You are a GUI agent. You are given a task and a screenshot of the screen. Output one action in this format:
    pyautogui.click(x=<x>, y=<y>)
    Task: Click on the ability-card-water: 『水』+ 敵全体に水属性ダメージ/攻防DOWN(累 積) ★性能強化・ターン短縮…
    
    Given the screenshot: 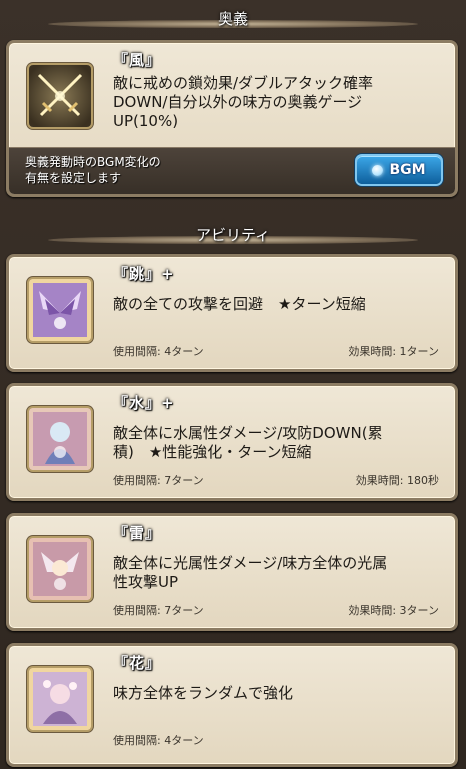 What is the action you would take?
    pyautogui.click(x=232, y=442)
    